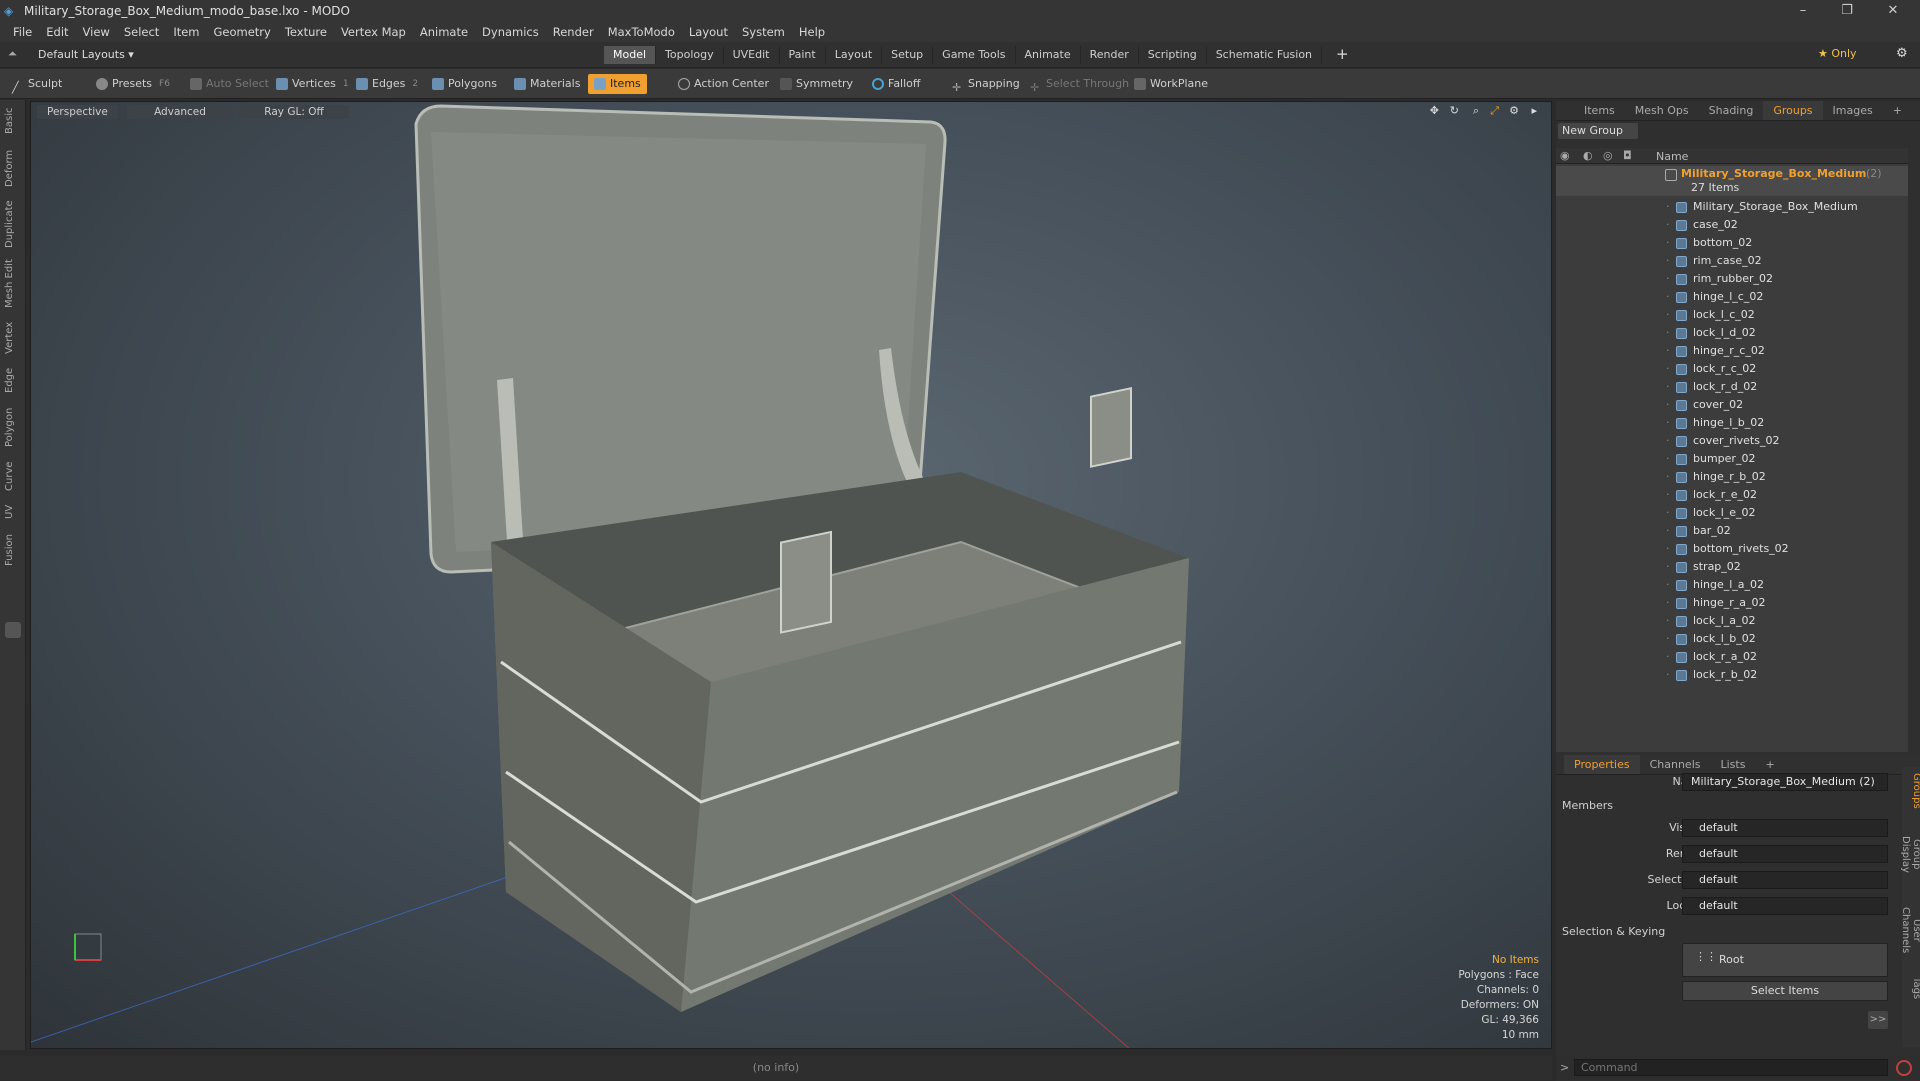 Image resolution: width=1920 pixels, height=1081 pixels. Describe the element at coordinates (1847, 11) in the screenshot. I see `restore-button: ❐` at that location.